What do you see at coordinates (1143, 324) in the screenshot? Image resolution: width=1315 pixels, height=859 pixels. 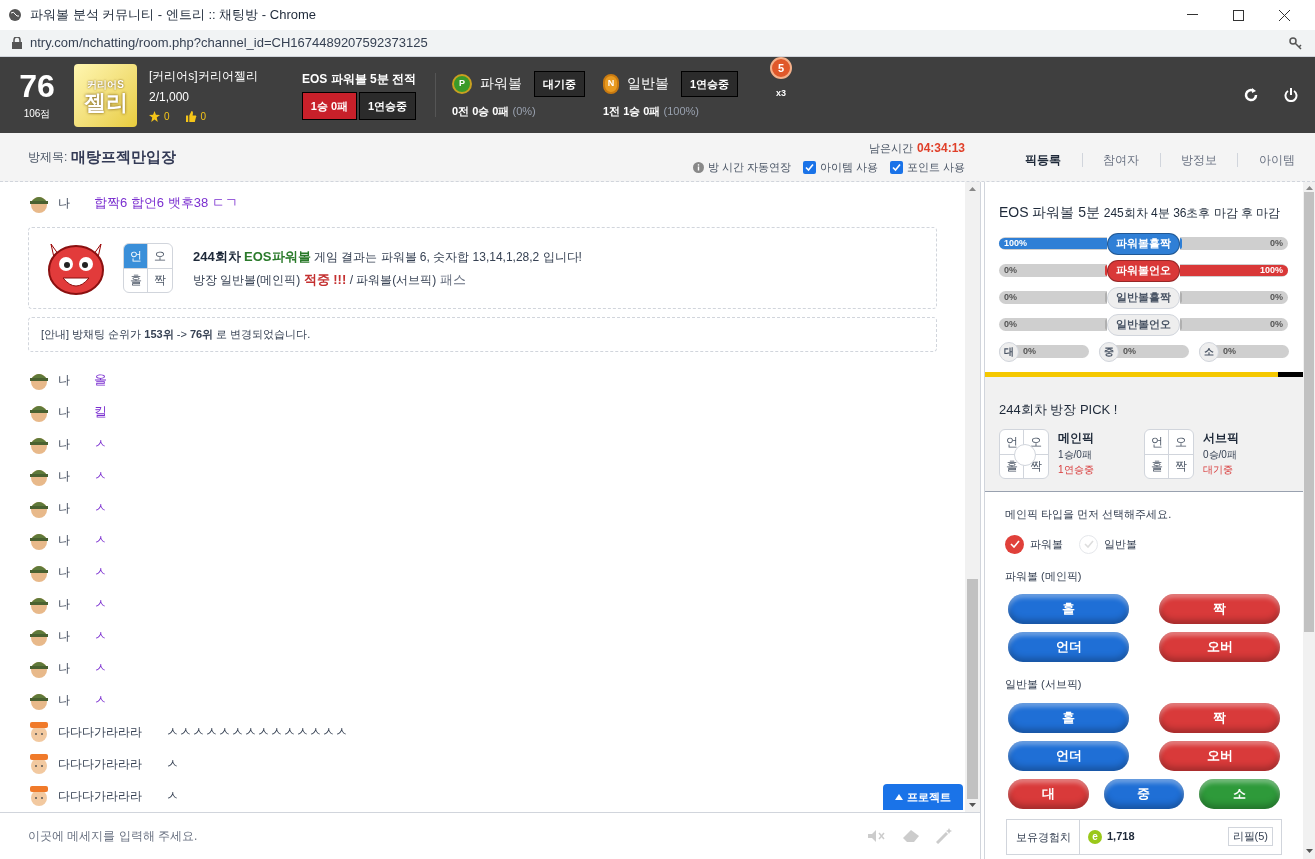 I see `vote-label: 일반볼언오` at bounding box center [1143, 324].